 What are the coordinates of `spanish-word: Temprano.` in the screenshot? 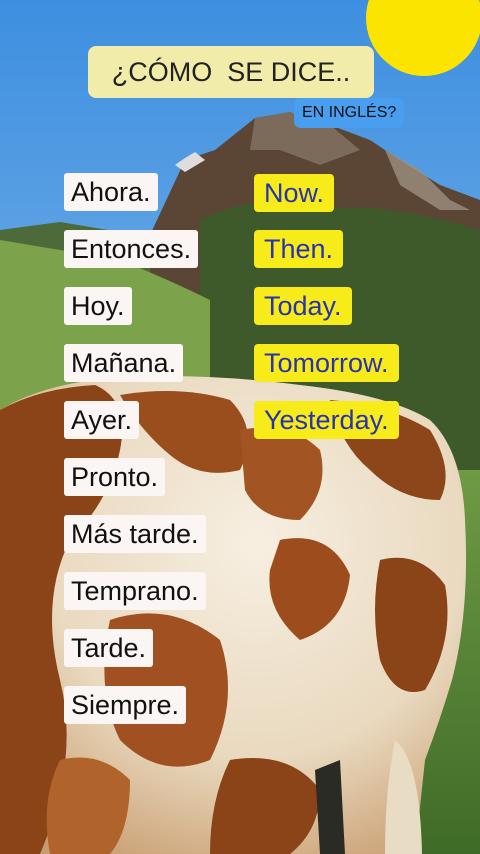 It's located at (135, 591).